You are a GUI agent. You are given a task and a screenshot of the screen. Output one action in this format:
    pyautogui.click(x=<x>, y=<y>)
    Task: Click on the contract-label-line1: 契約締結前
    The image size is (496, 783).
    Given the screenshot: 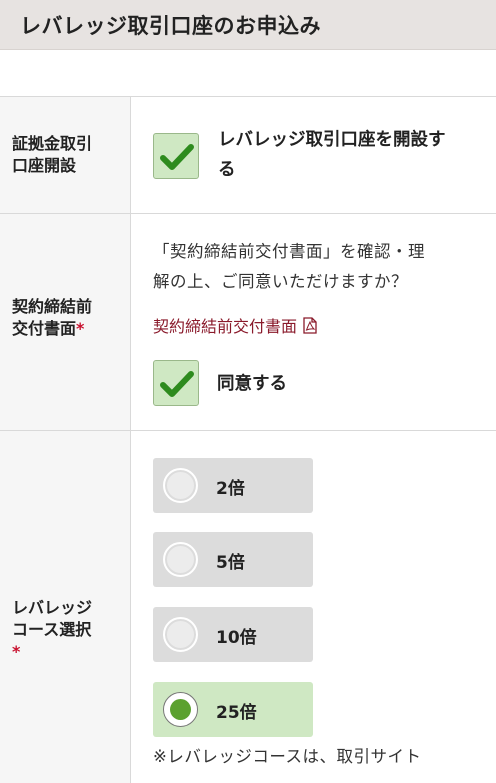 What is the action you would take?
    pyautogui.click(x=52, y=306)
    